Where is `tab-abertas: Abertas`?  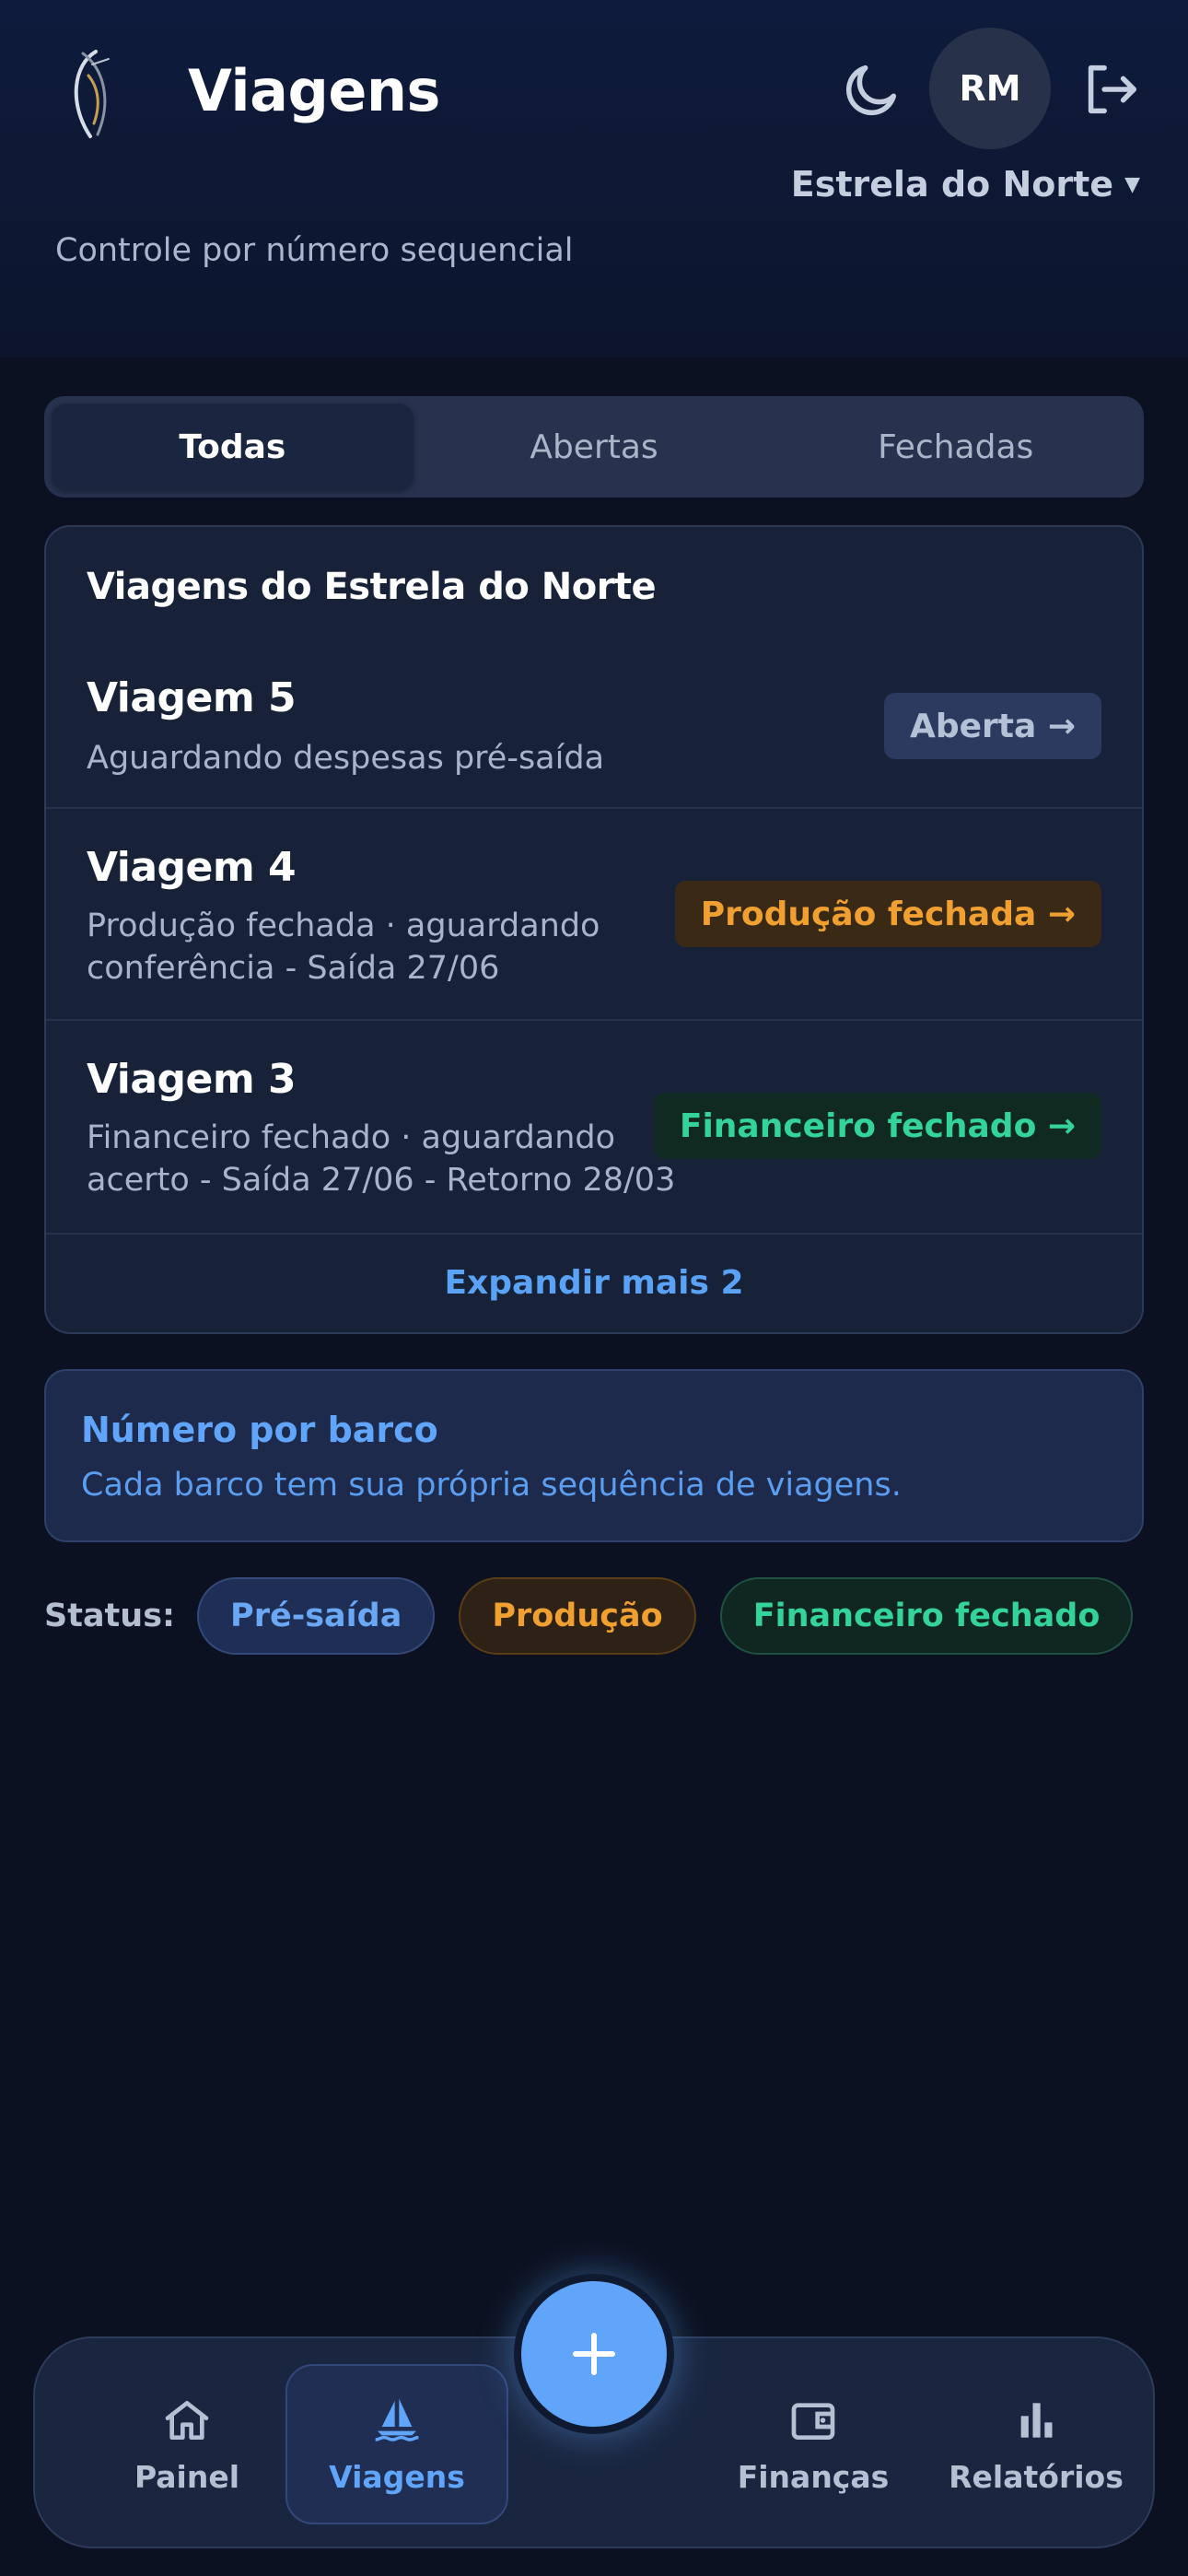
tab-abertas: Abertas is located at coordinates (594, 447).